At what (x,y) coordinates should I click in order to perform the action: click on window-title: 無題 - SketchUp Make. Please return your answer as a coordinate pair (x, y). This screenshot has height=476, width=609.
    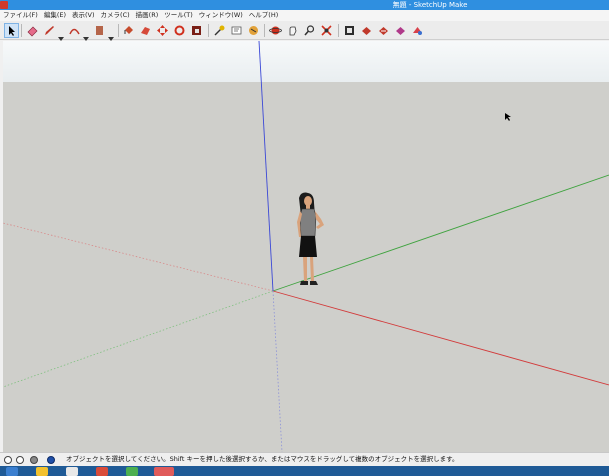
    Looking at the image, I should click on (430, 5).